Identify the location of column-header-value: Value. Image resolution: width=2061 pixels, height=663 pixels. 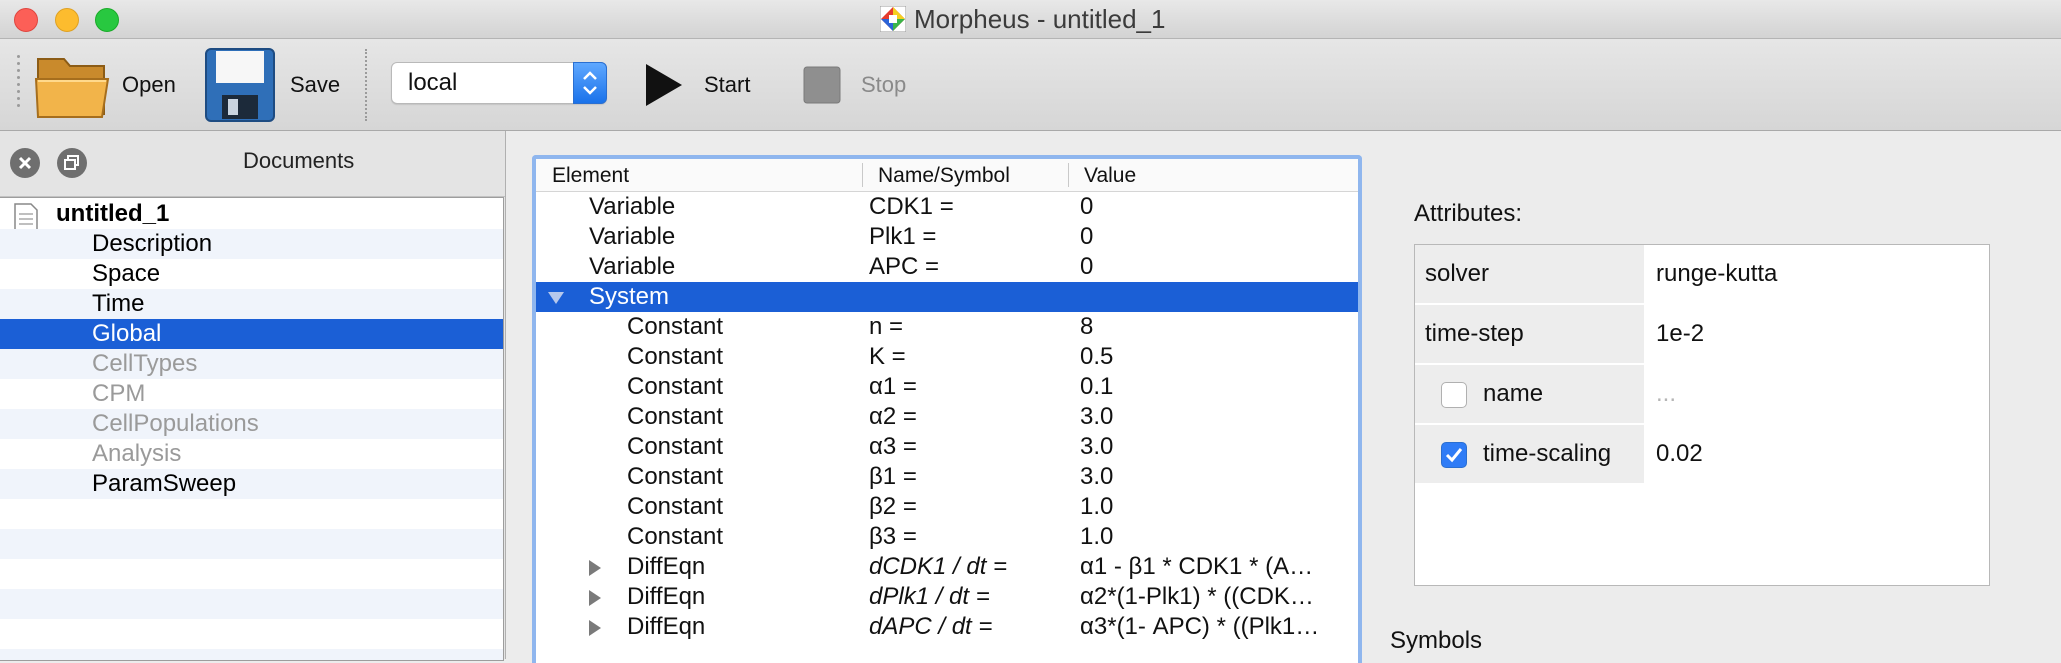
(1110, 176).